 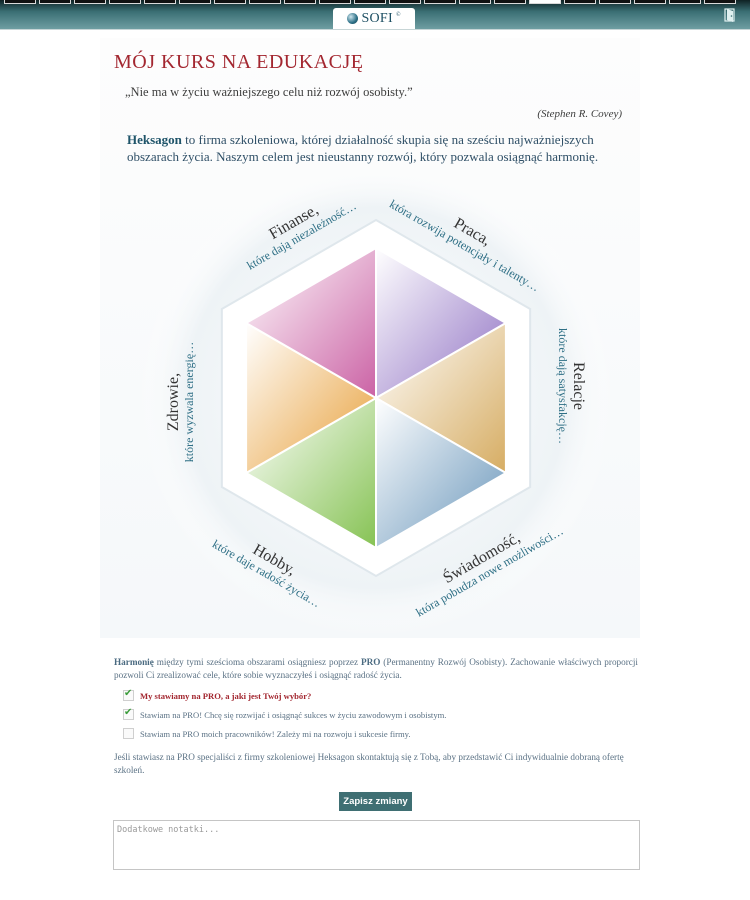 I want to click on globe-icon, so click(x=353, y=18).